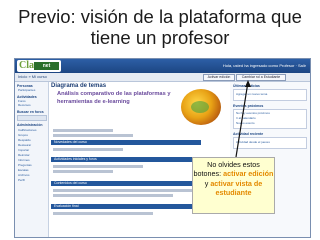 Image resolution: width=320 pixels, height=240 pixels. Describe the element at coordinates (253, 142) in the screenshot. I see `right-link: Actividad desde el jueves` at that location.